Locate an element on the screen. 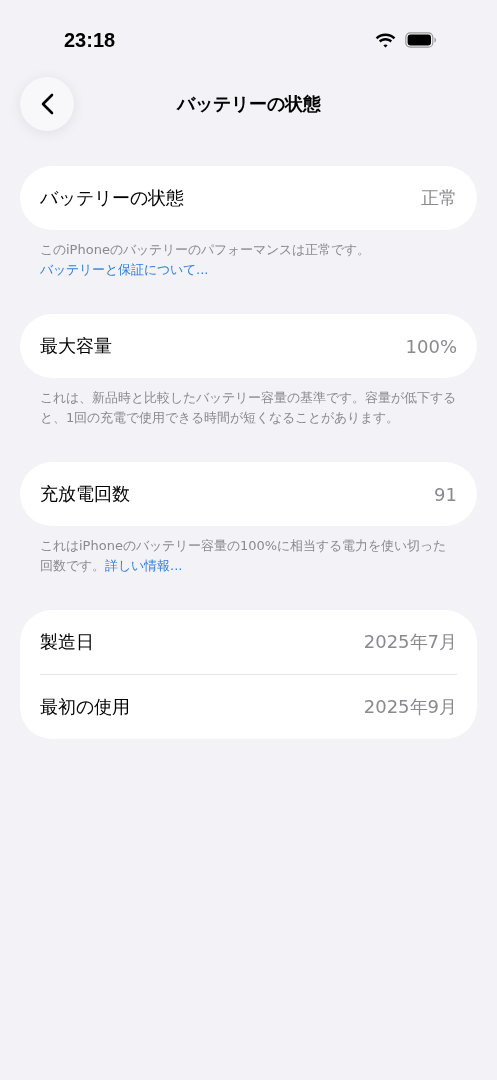  status-time: 23:18 is located at coordinates (90, 40).